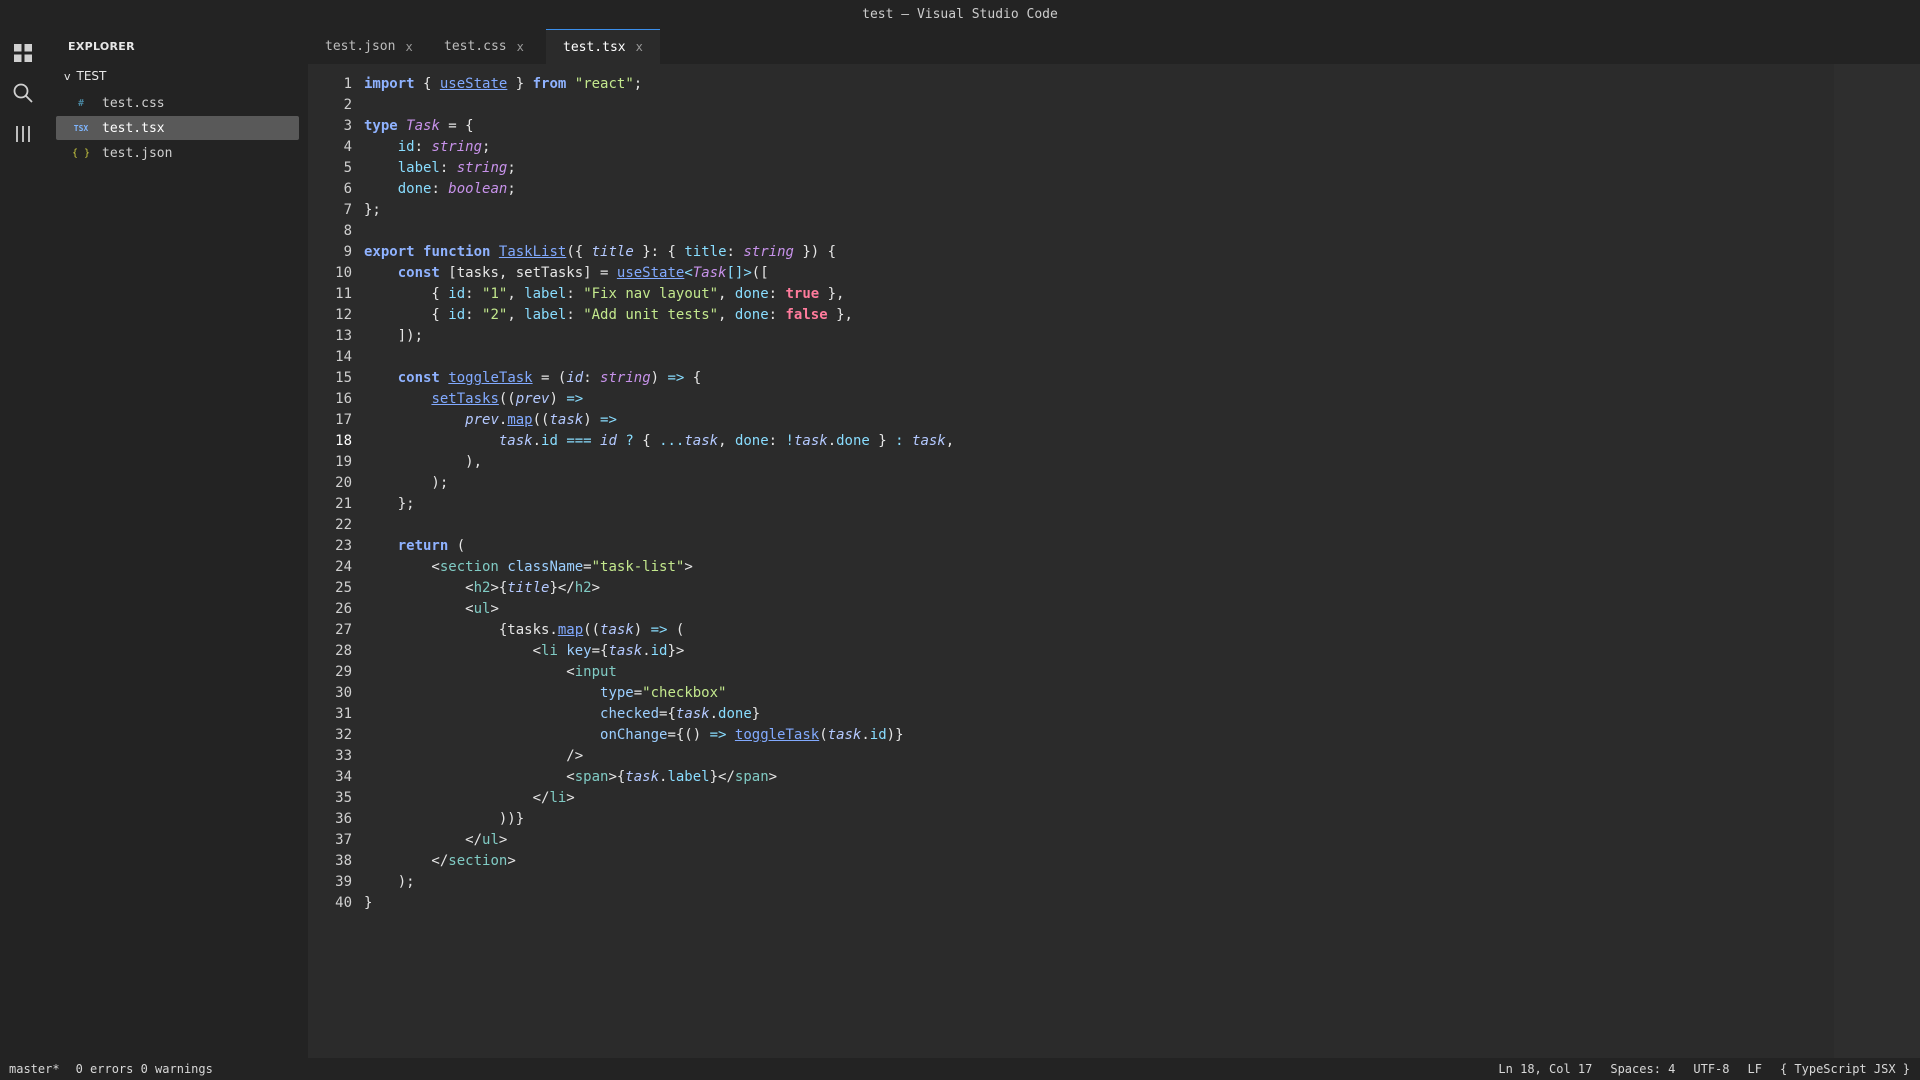  I want to click on code-token: ]);, so click(394, 336).